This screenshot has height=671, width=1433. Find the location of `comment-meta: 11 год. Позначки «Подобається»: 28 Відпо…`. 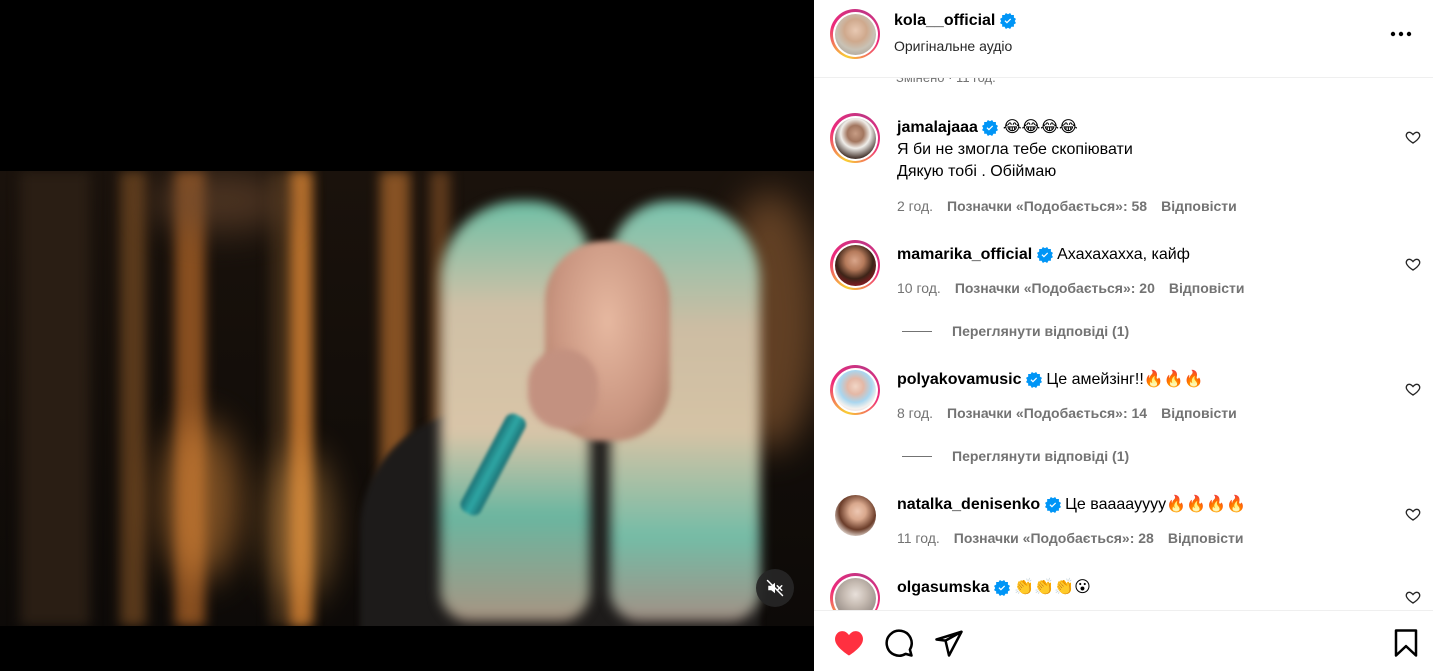

comment-meta: 11 год. Позначки «Подобається»: 28 Відпо… is located at coordinates (1070, 538).